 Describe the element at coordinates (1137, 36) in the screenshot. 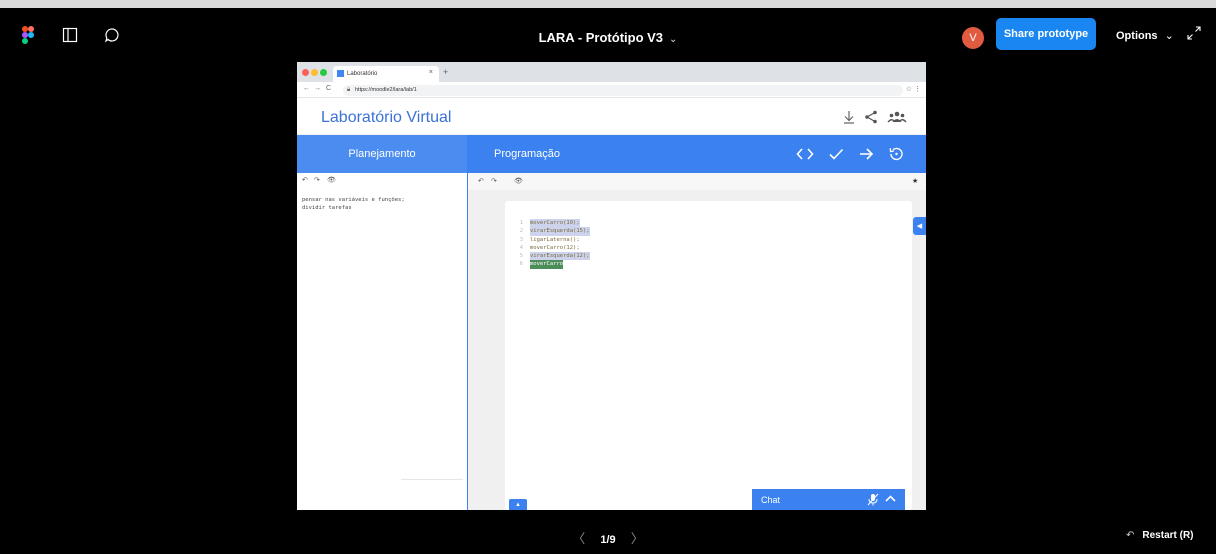

I see `options-label: Options` at that location.